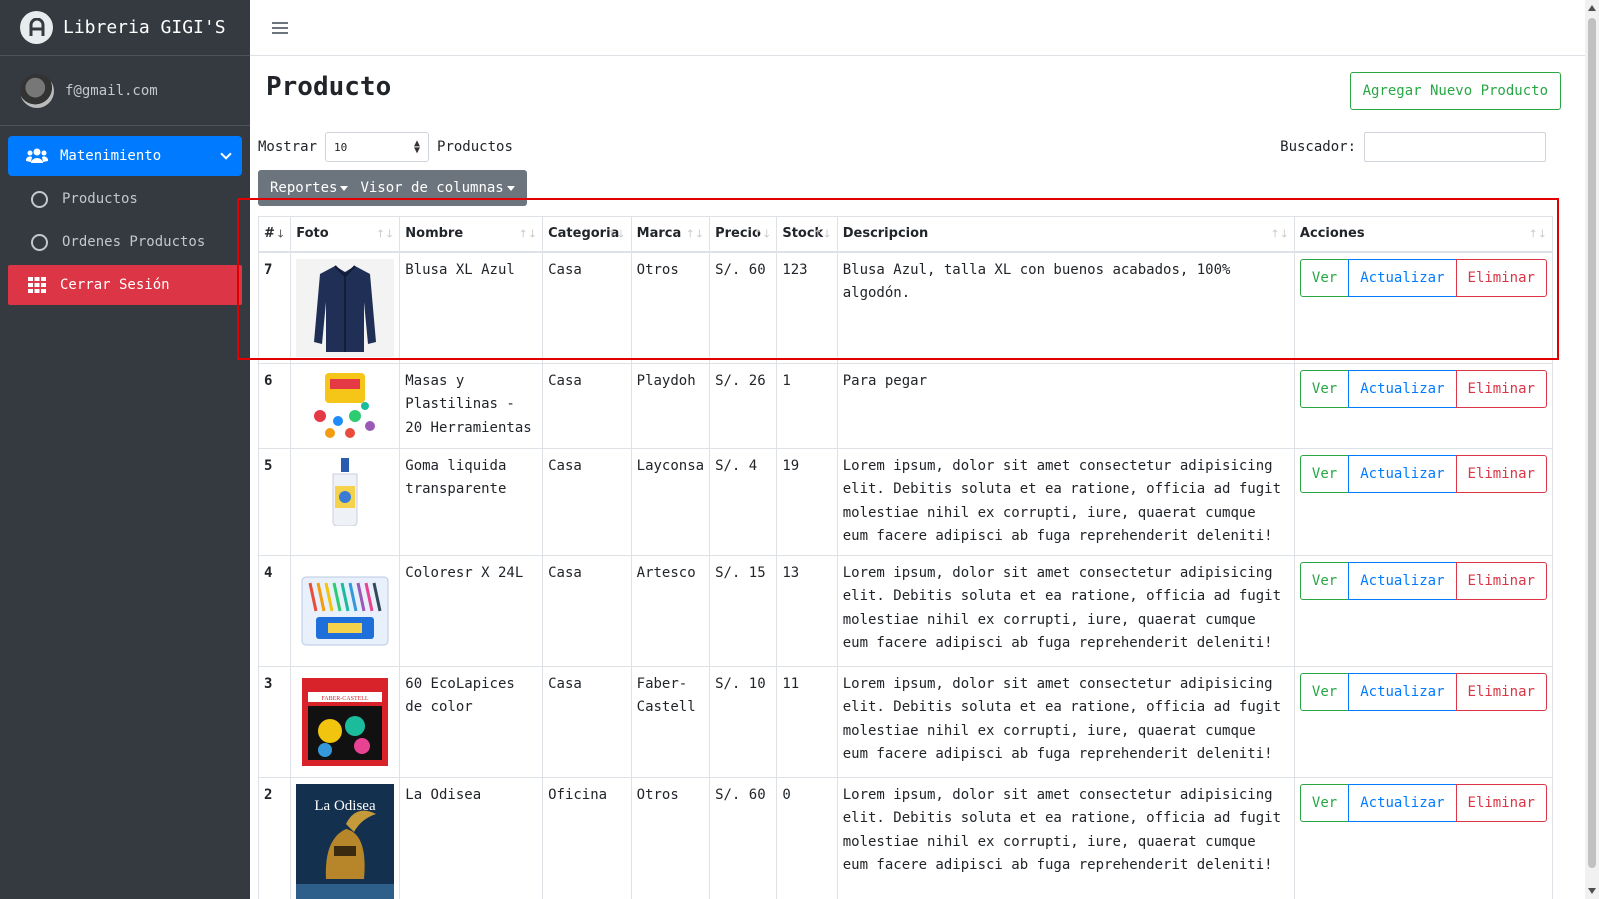 The height and width of the screenshot is (899, 1599). What do you see at coordinates (1423, 234) in the screenshot?
I see `column-header-acciones: Acciones ↑↓` at bounding box center [1423, 234].